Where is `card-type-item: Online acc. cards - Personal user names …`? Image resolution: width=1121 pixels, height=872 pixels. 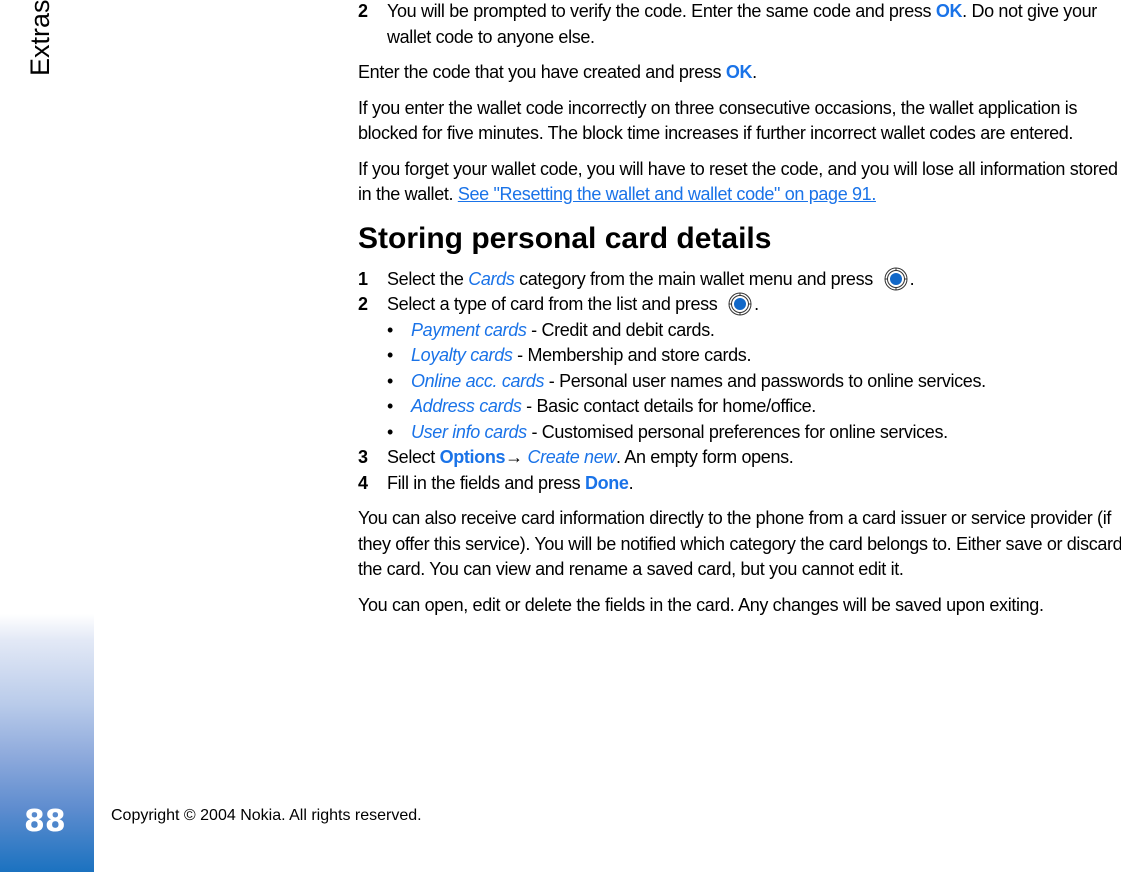 card-type-item: Online acc. cards - Personal user names … is located at coordinates (754, 382).